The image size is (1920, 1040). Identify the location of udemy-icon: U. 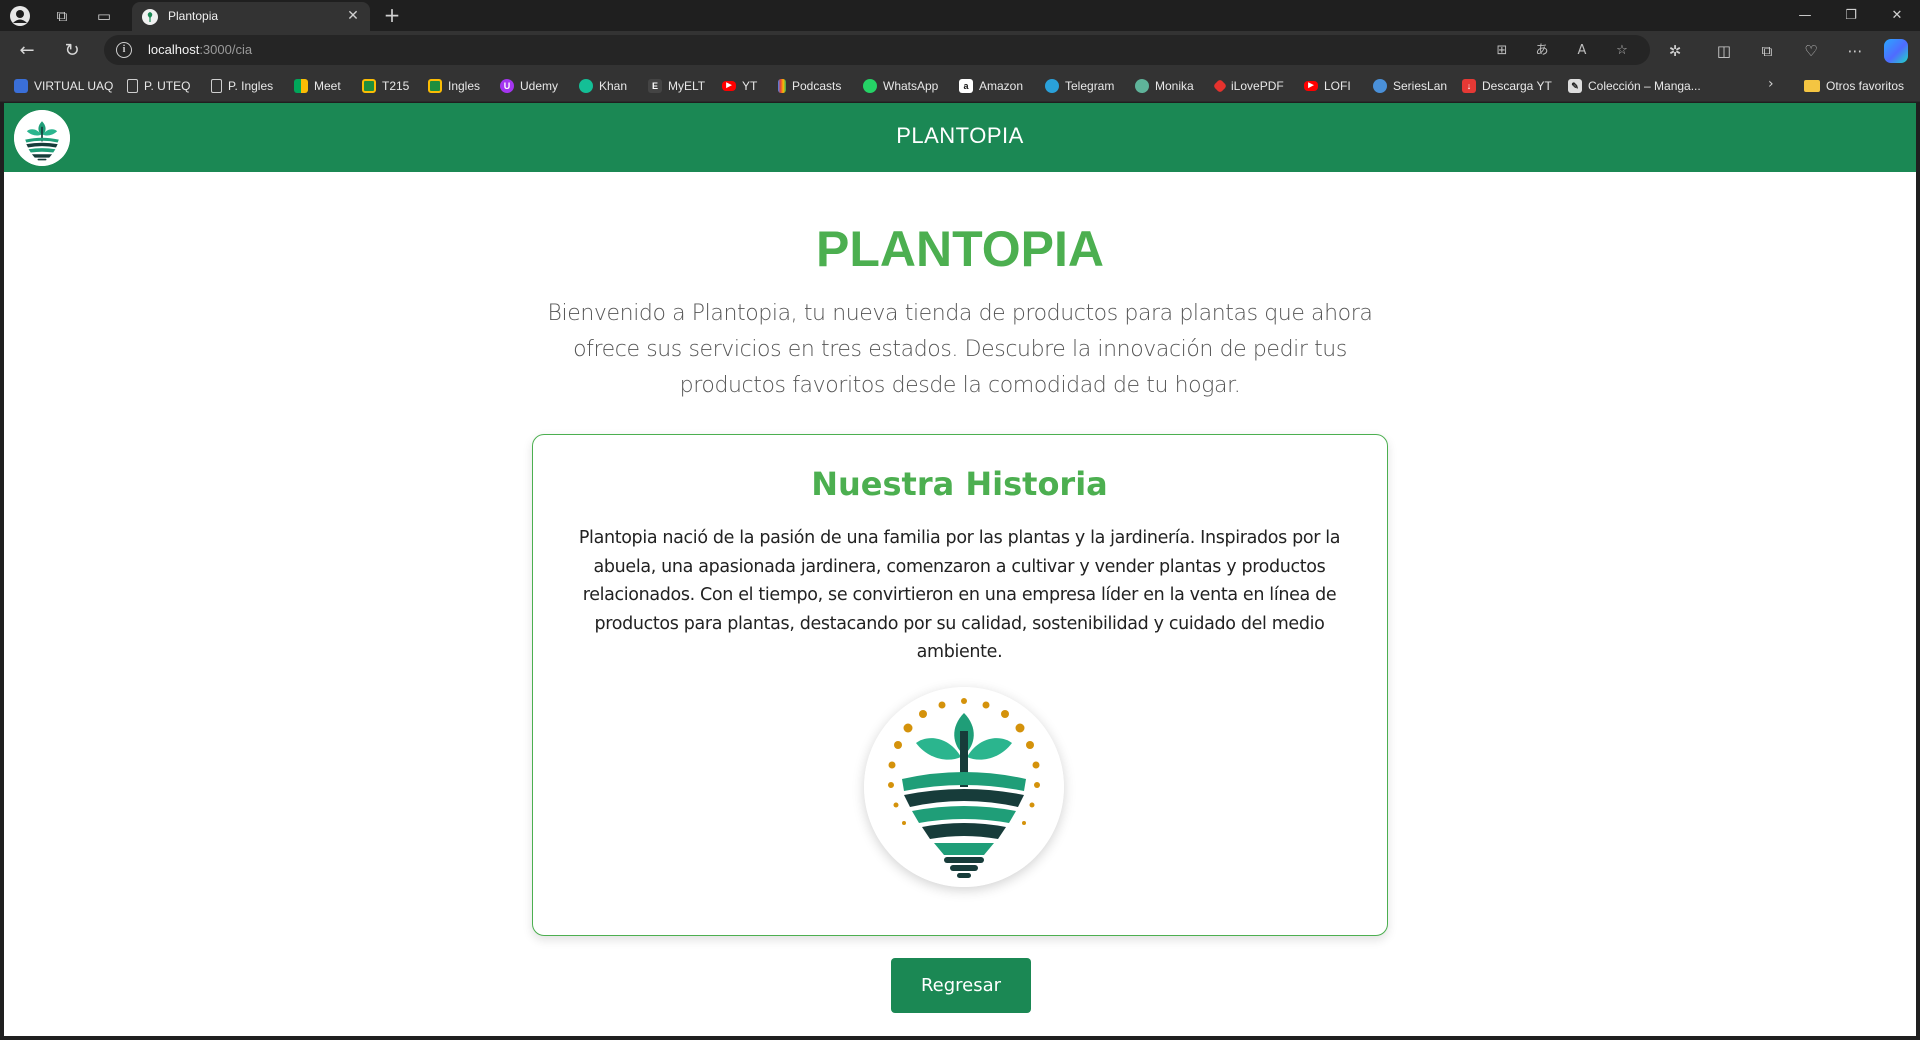
(507, 86).